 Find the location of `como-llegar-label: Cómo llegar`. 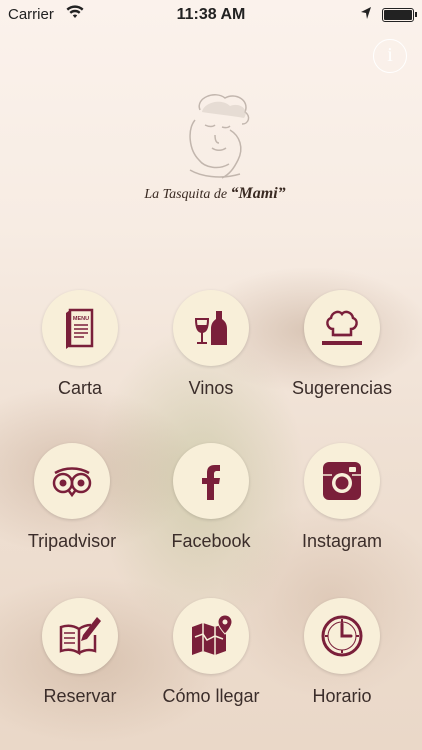

como-llegar-label: Cómo llegar is located at coordinates (211, 696).